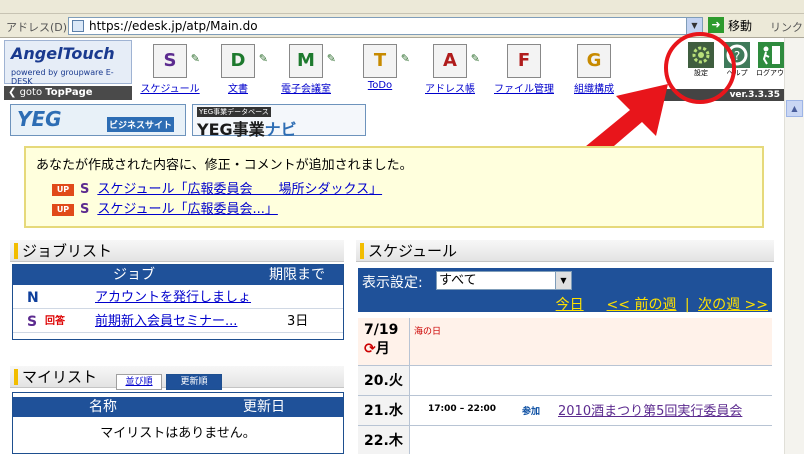  Describe the element at coordinates (565, 342) in the screenshot. I see `schedule-day-row: 7/19 ⟳月 海の日` at that location.